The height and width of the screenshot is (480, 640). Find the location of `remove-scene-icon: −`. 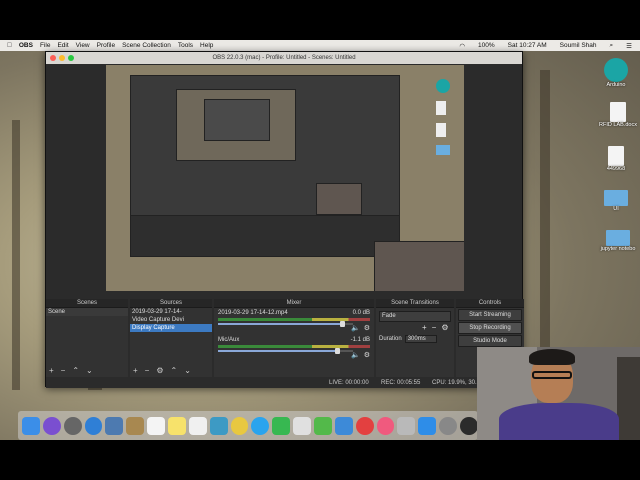

remove-scene-icon: − is located at coordinates (63, 370).